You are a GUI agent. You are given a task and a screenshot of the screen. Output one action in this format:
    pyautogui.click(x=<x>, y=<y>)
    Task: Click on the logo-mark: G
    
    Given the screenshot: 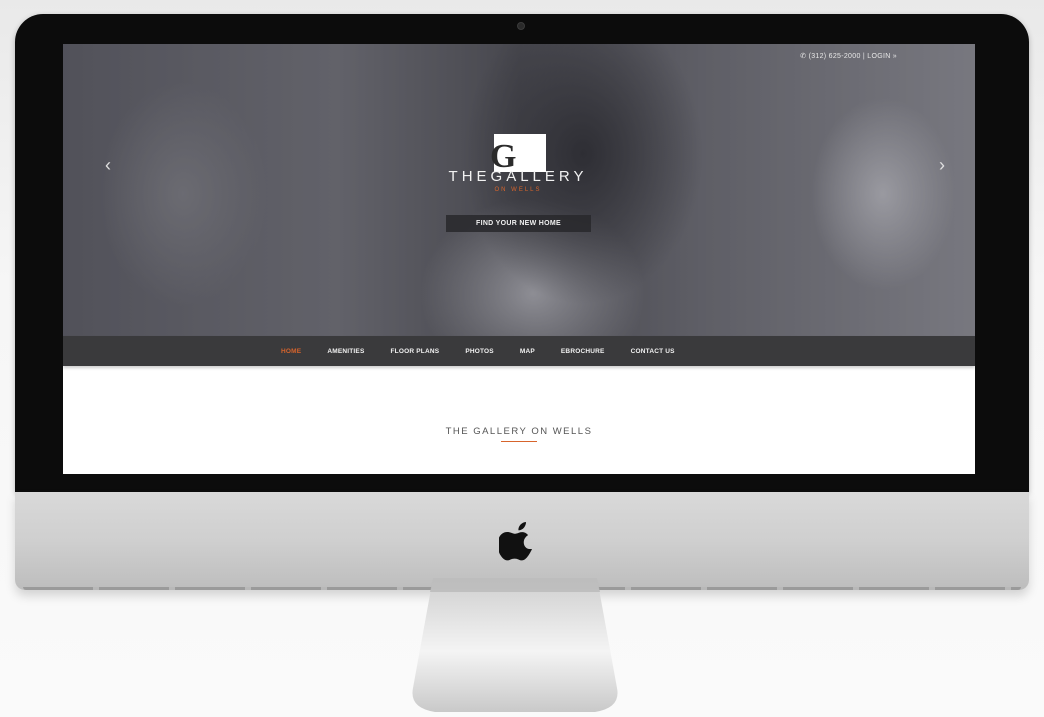 What is the action you would take?
    pyautogui.click(x=518, y=154)
    